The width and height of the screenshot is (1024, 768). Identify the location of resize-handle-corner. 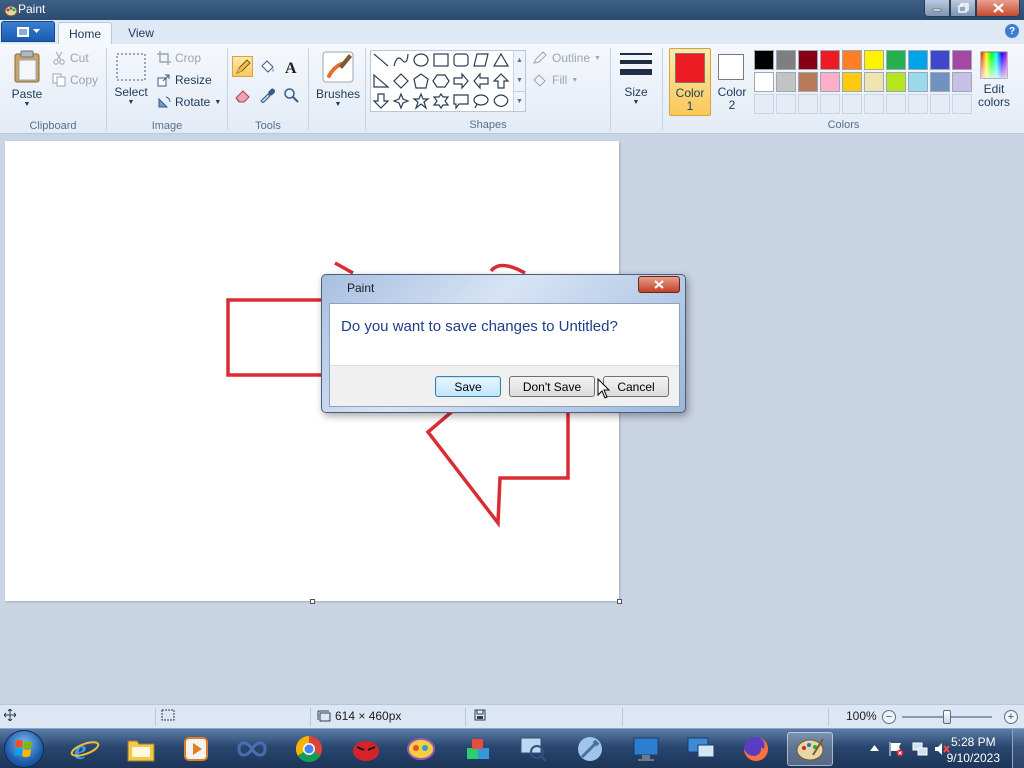
(619, 601).